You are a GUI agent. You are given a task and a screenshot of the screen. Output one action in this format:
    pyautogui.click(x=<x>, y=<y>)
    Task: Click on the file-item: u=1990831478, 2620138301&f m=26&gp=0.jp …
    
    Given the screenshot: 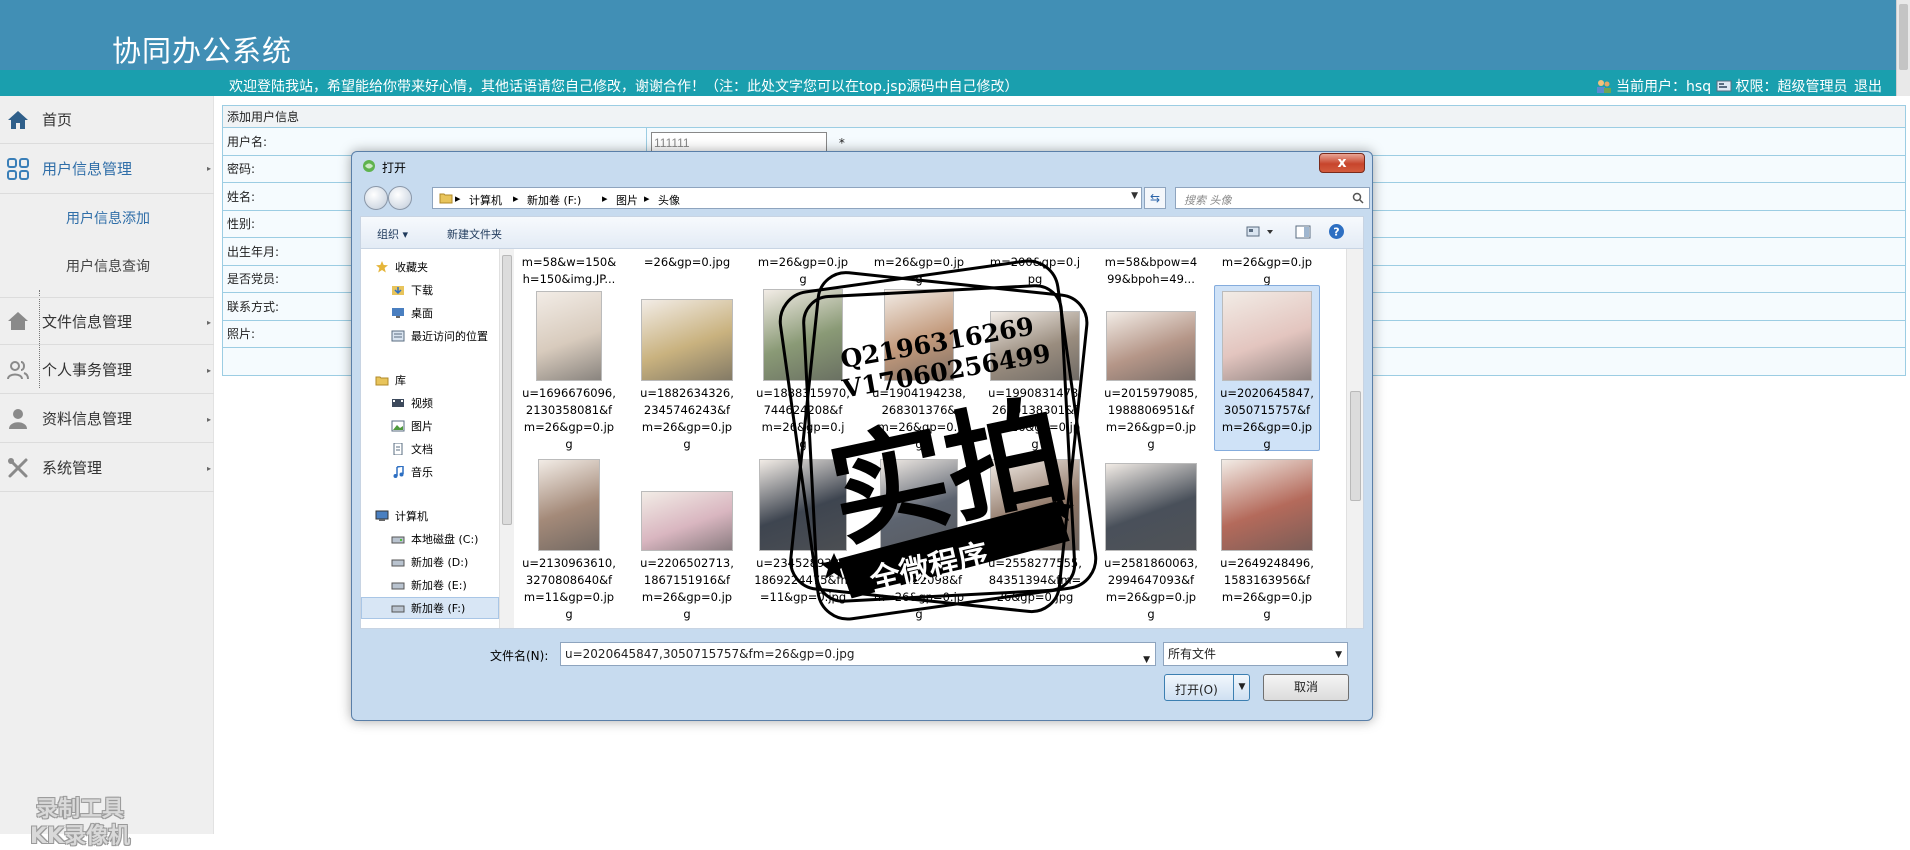 What is the action you would take?
    pyautogui.click(x=1035, y=369)
    